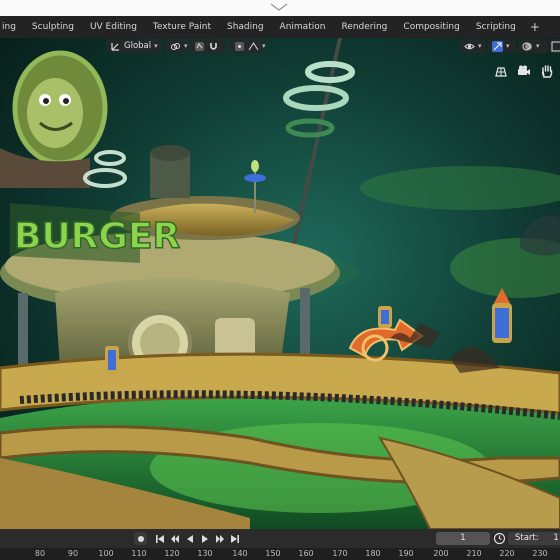 The width and height of the screenshot is (560, 560). I want to click on ruler-tick: 140, so click(240, 553).